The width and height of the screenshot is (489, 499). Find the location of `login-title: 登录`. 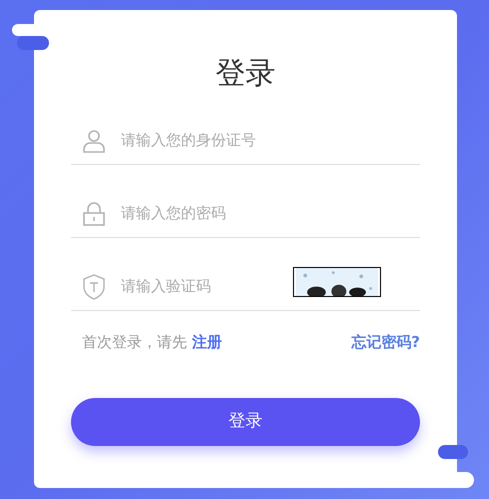

login-title: 登录 is located at coordinates (245, 74).